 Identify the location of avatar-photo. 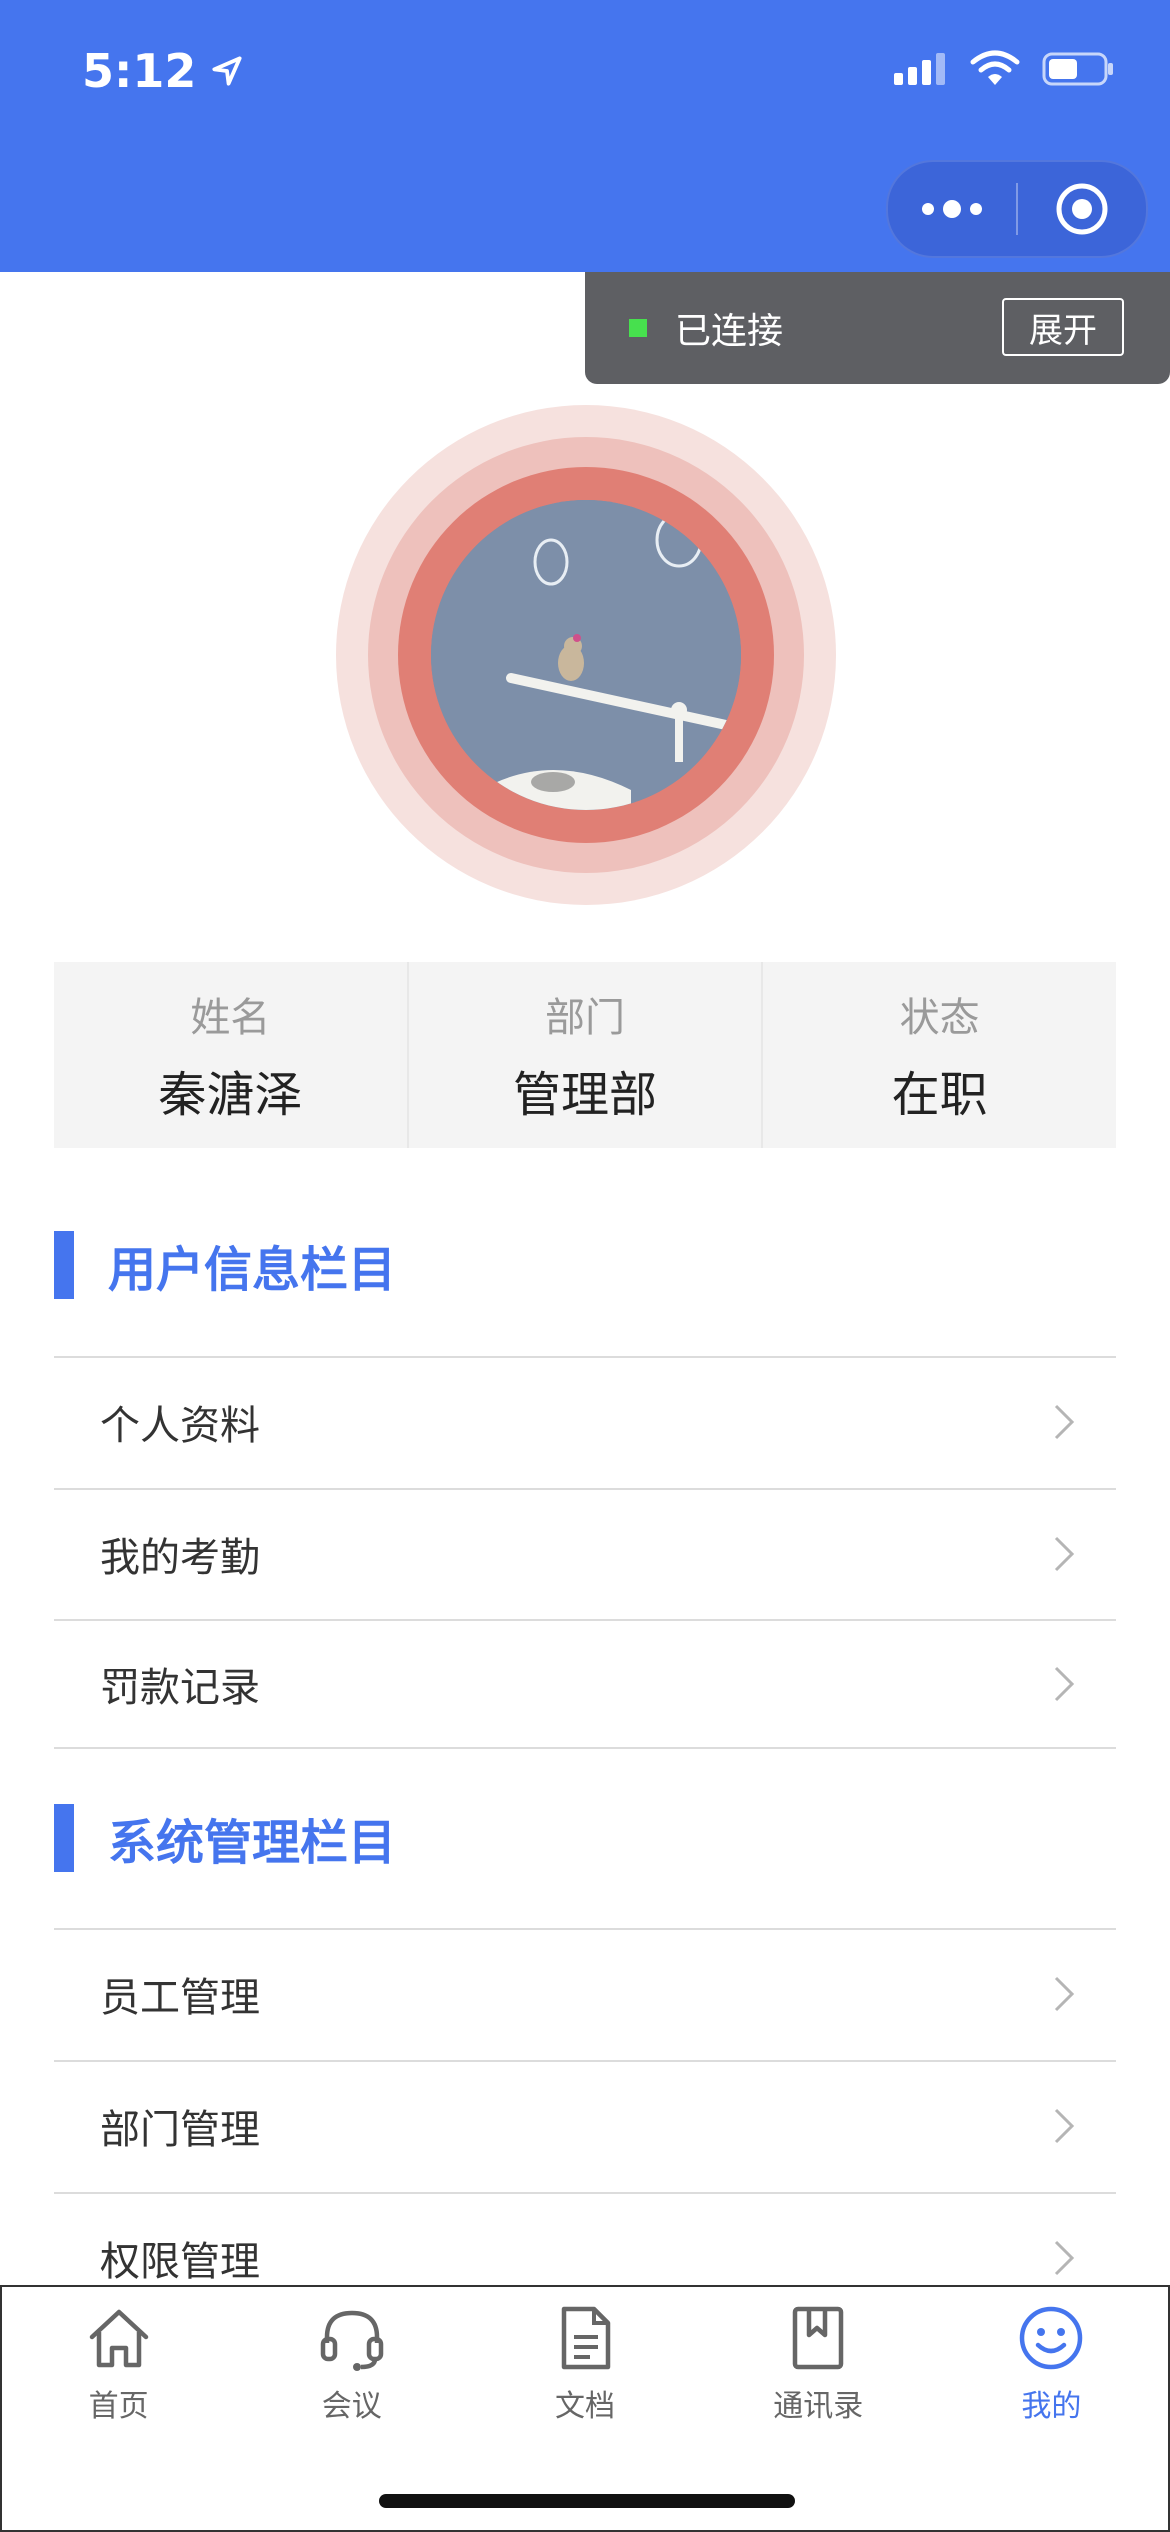
(586, 655).